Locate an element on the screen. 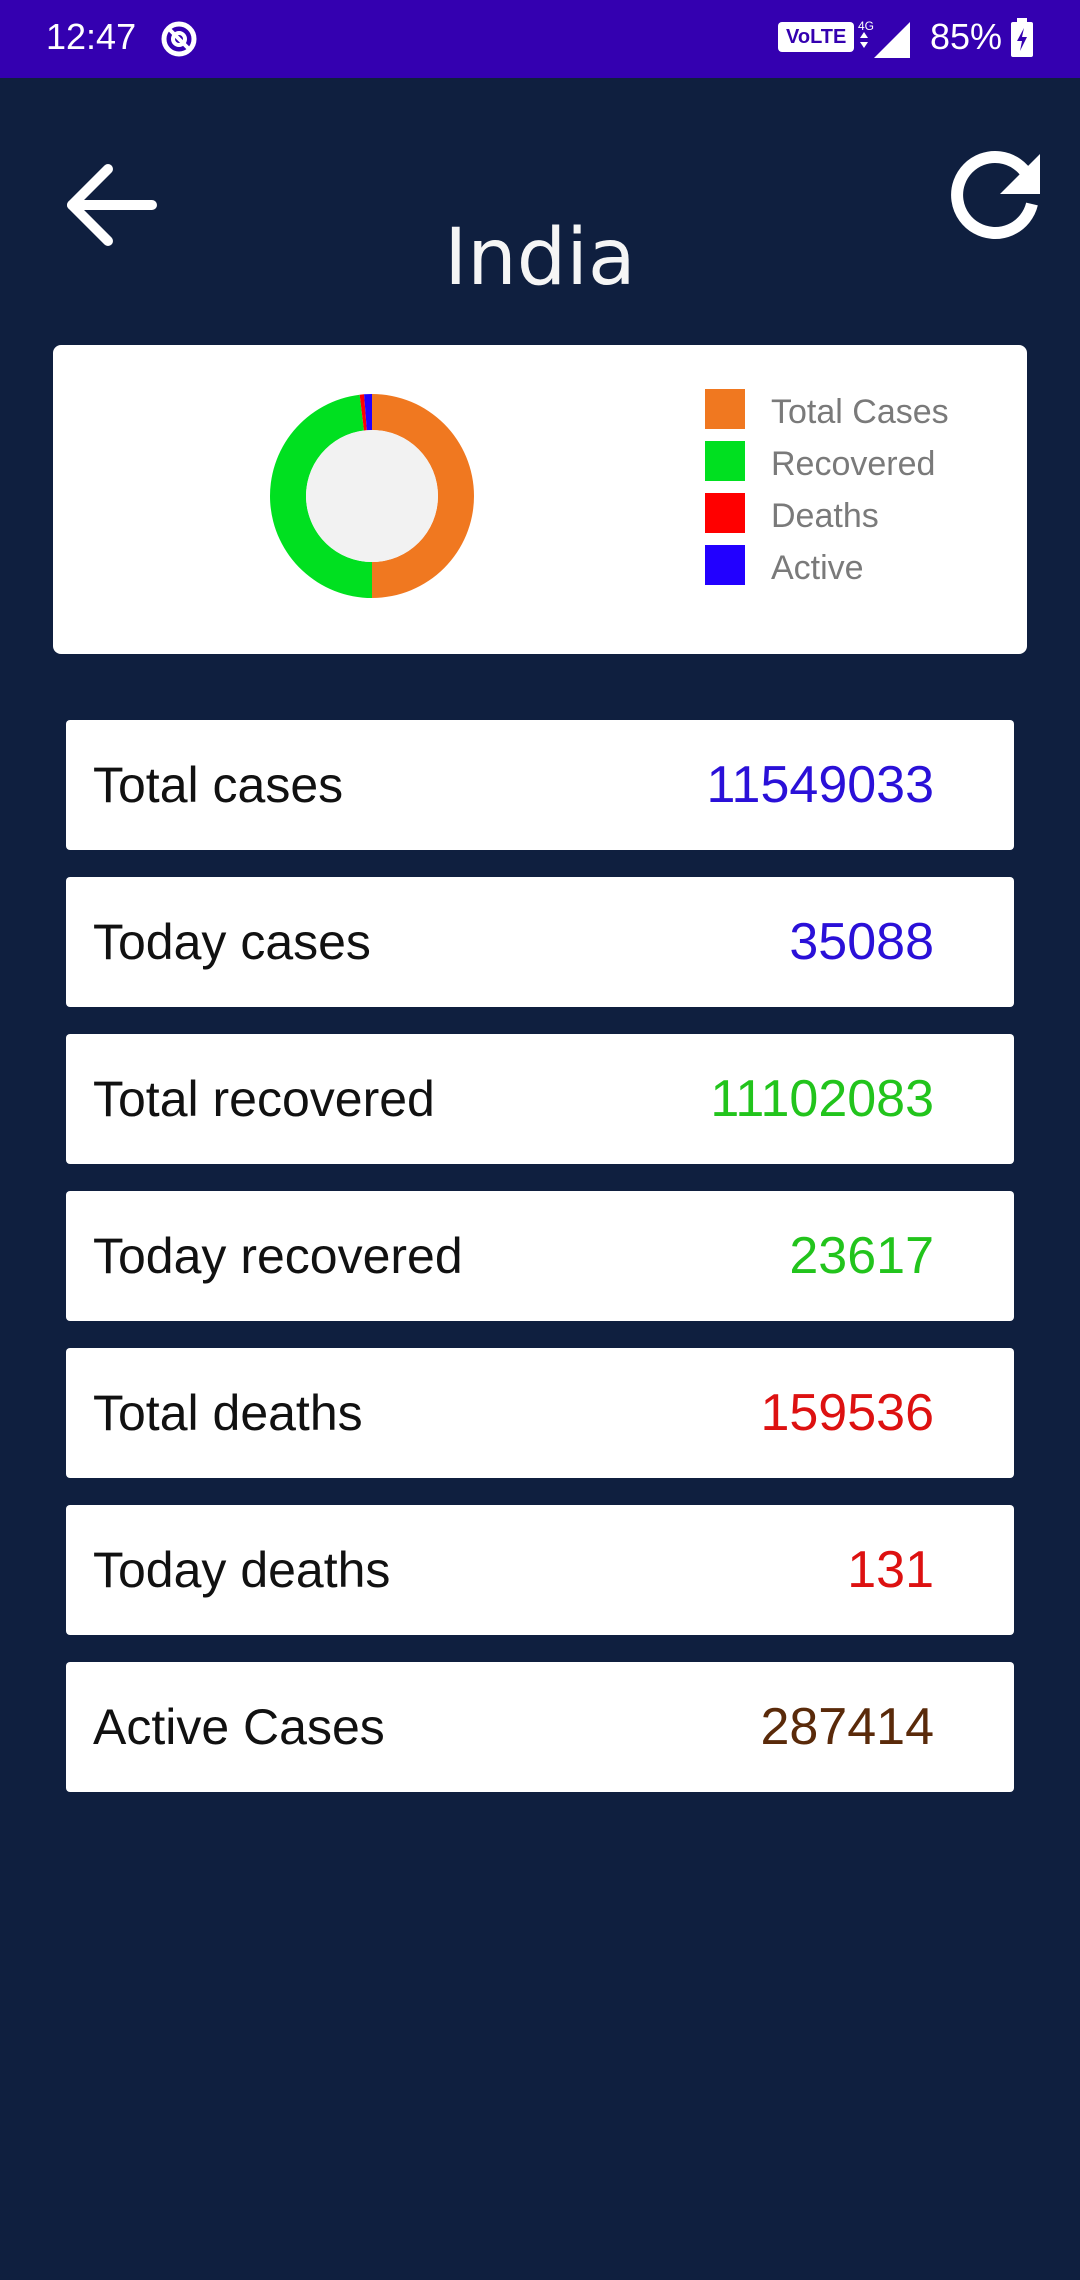 This screenshot has width=1080, height=2280. dnd-icon is located at coordinates (179, 39).